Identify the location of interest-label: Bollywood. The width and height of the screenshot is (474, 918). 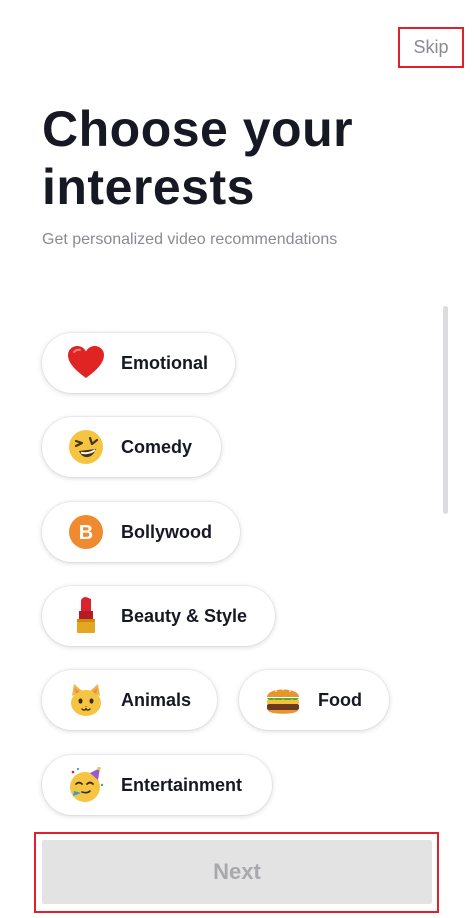
(166, 532).